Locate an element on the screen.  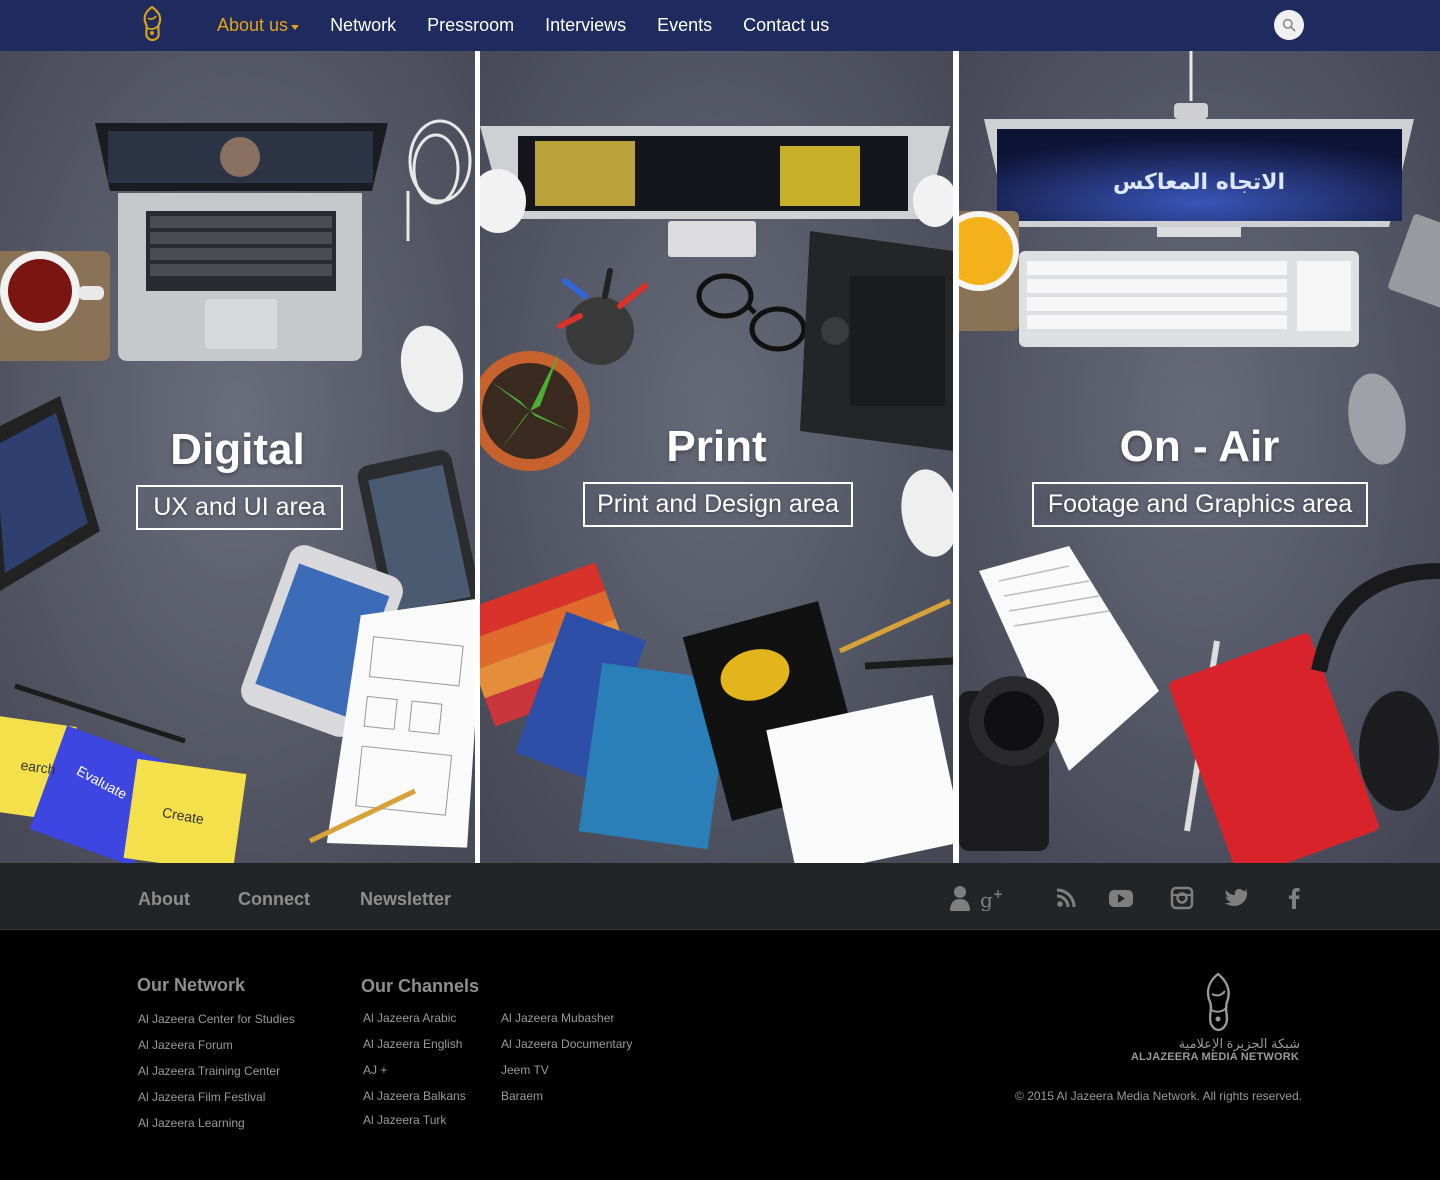
nav-item-label: About us is located at coordinates (253, 25).